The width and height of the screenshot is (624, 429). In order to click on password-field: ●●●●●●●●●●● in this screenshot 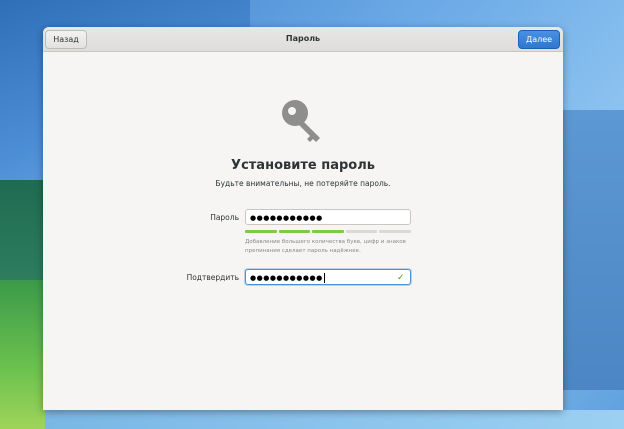, I will do `click(328, 217)`.